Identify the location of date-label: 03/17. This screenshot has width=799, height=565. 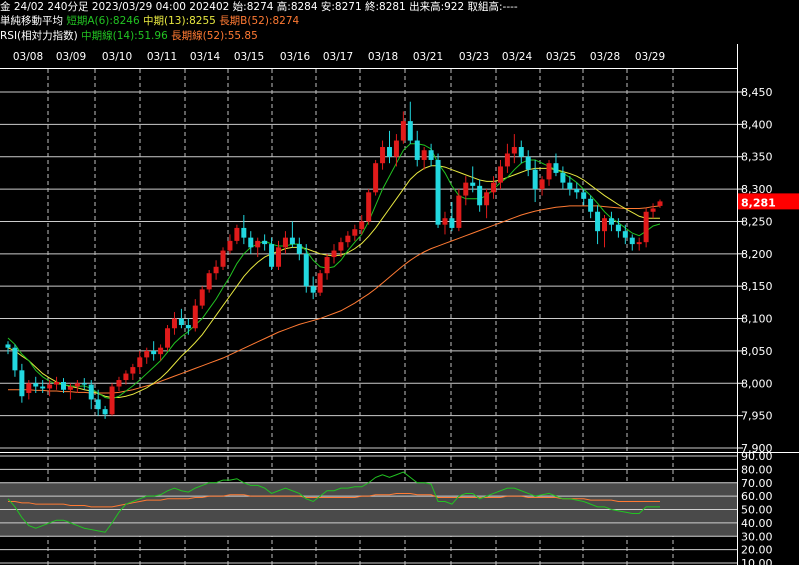
(338, 57).